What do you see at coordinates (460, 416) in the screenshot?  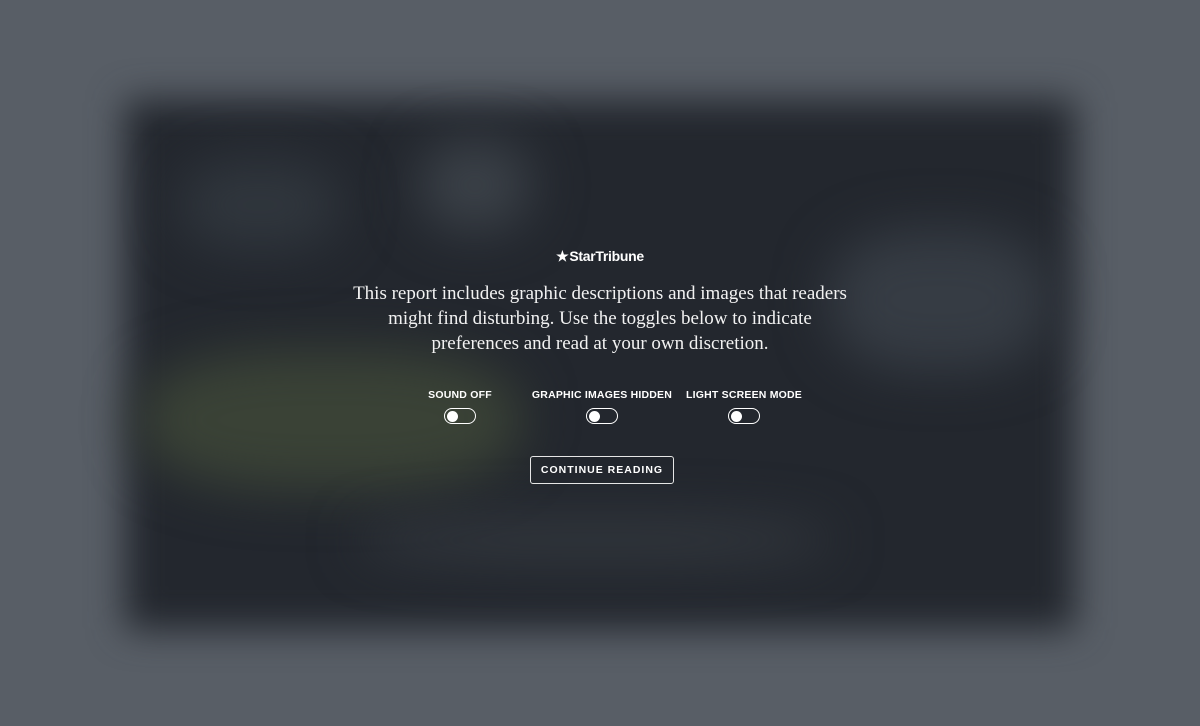 I see `sound-toggle` at bounding box center [460, 416].